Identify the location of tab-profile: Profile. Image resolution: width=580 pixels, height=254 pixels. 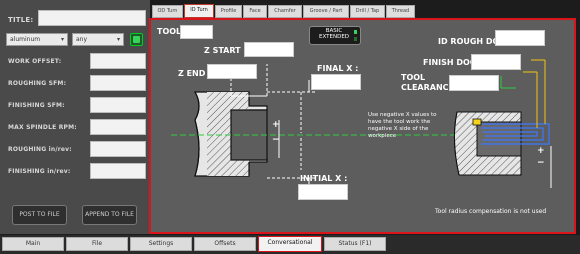
(228, 11).